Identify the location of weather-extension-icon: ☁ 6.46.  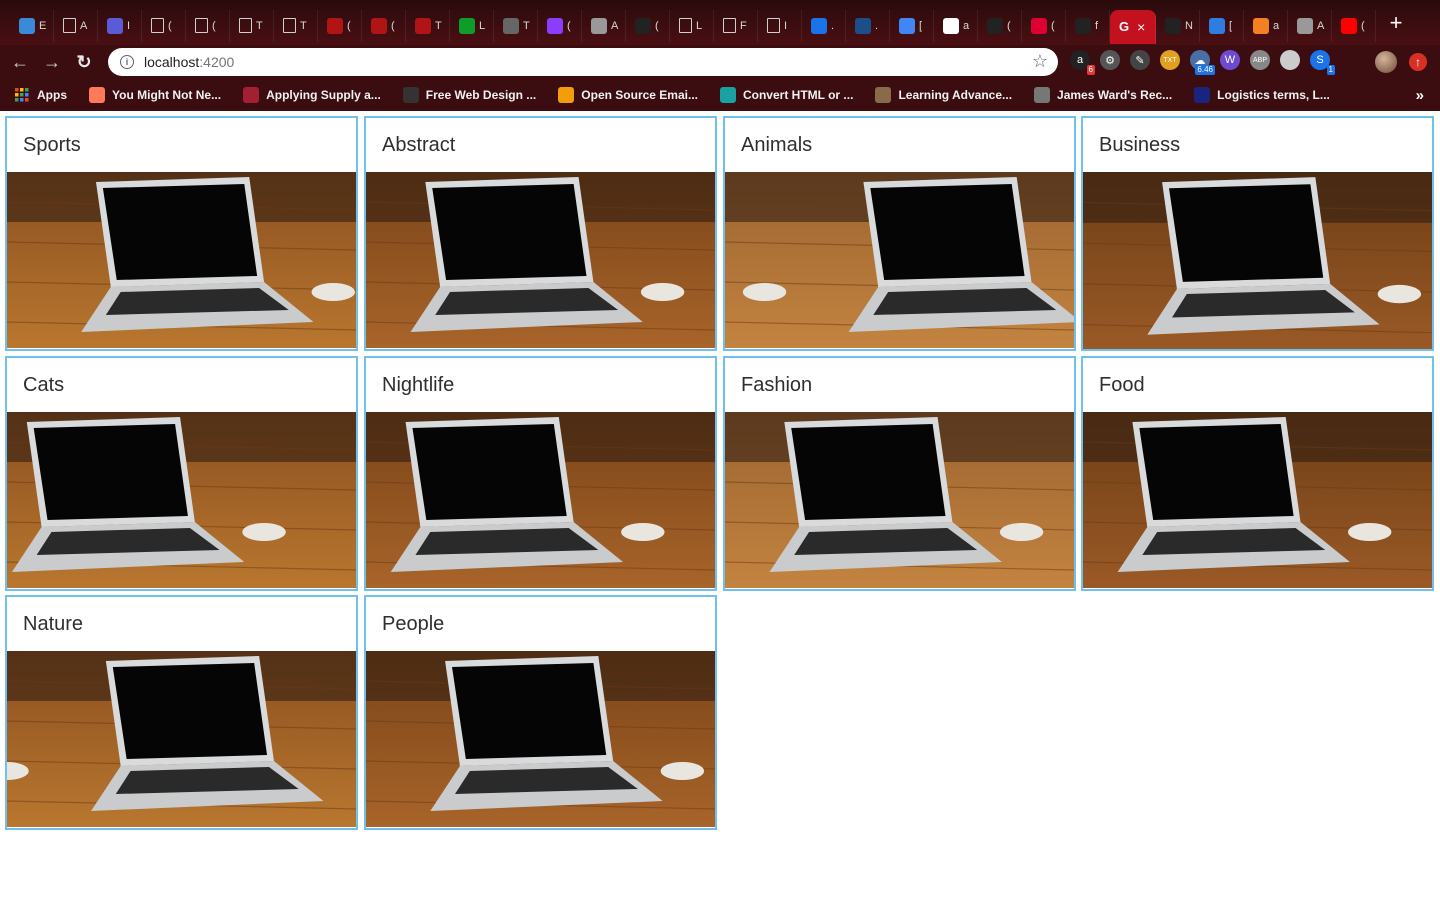
(1202, 62).